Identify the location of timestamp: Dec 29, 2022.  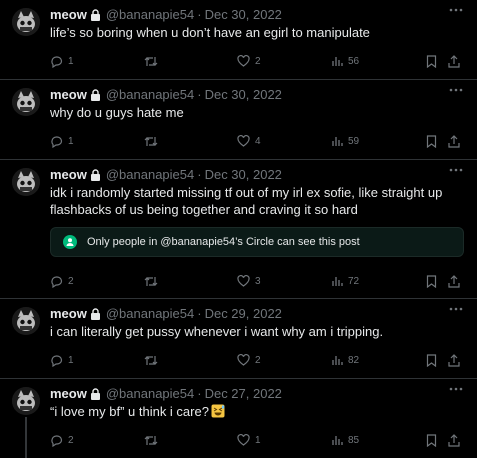
(243, 313).